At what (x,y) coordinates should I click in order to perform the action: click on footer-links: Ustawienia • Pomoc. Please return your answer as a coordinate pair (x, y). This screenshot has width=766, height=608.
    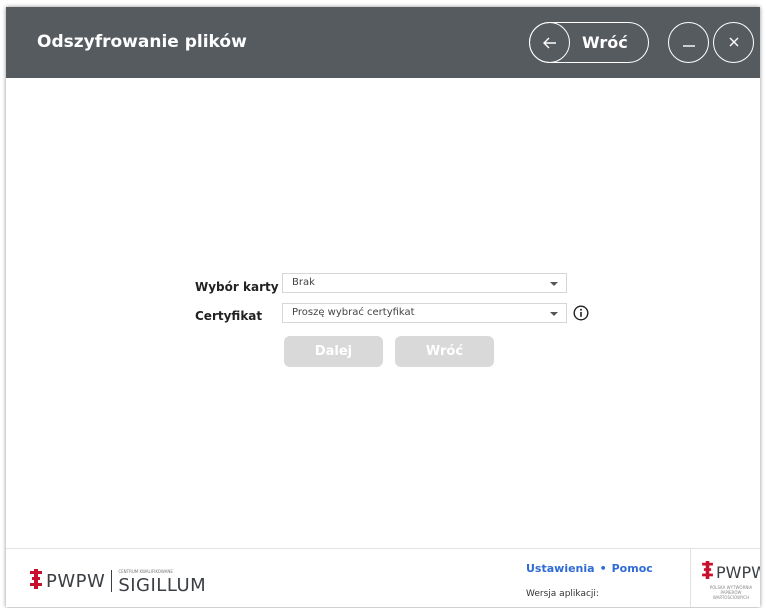
    Looking at the image, I should click on (589, 568).